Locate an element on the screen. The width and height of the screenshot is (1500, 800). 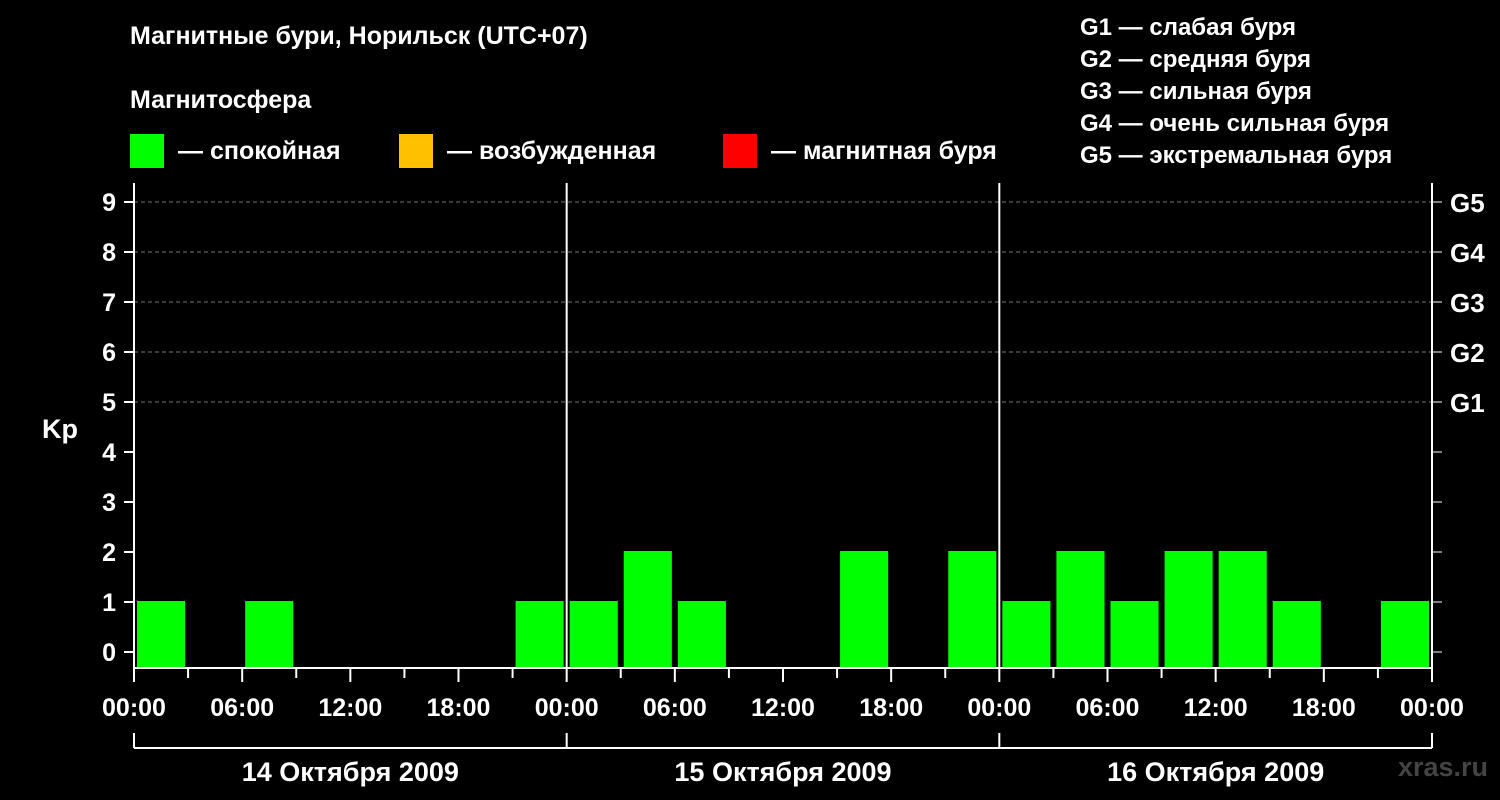
y-axis-label: Kp is located at coordinates (60, 429).